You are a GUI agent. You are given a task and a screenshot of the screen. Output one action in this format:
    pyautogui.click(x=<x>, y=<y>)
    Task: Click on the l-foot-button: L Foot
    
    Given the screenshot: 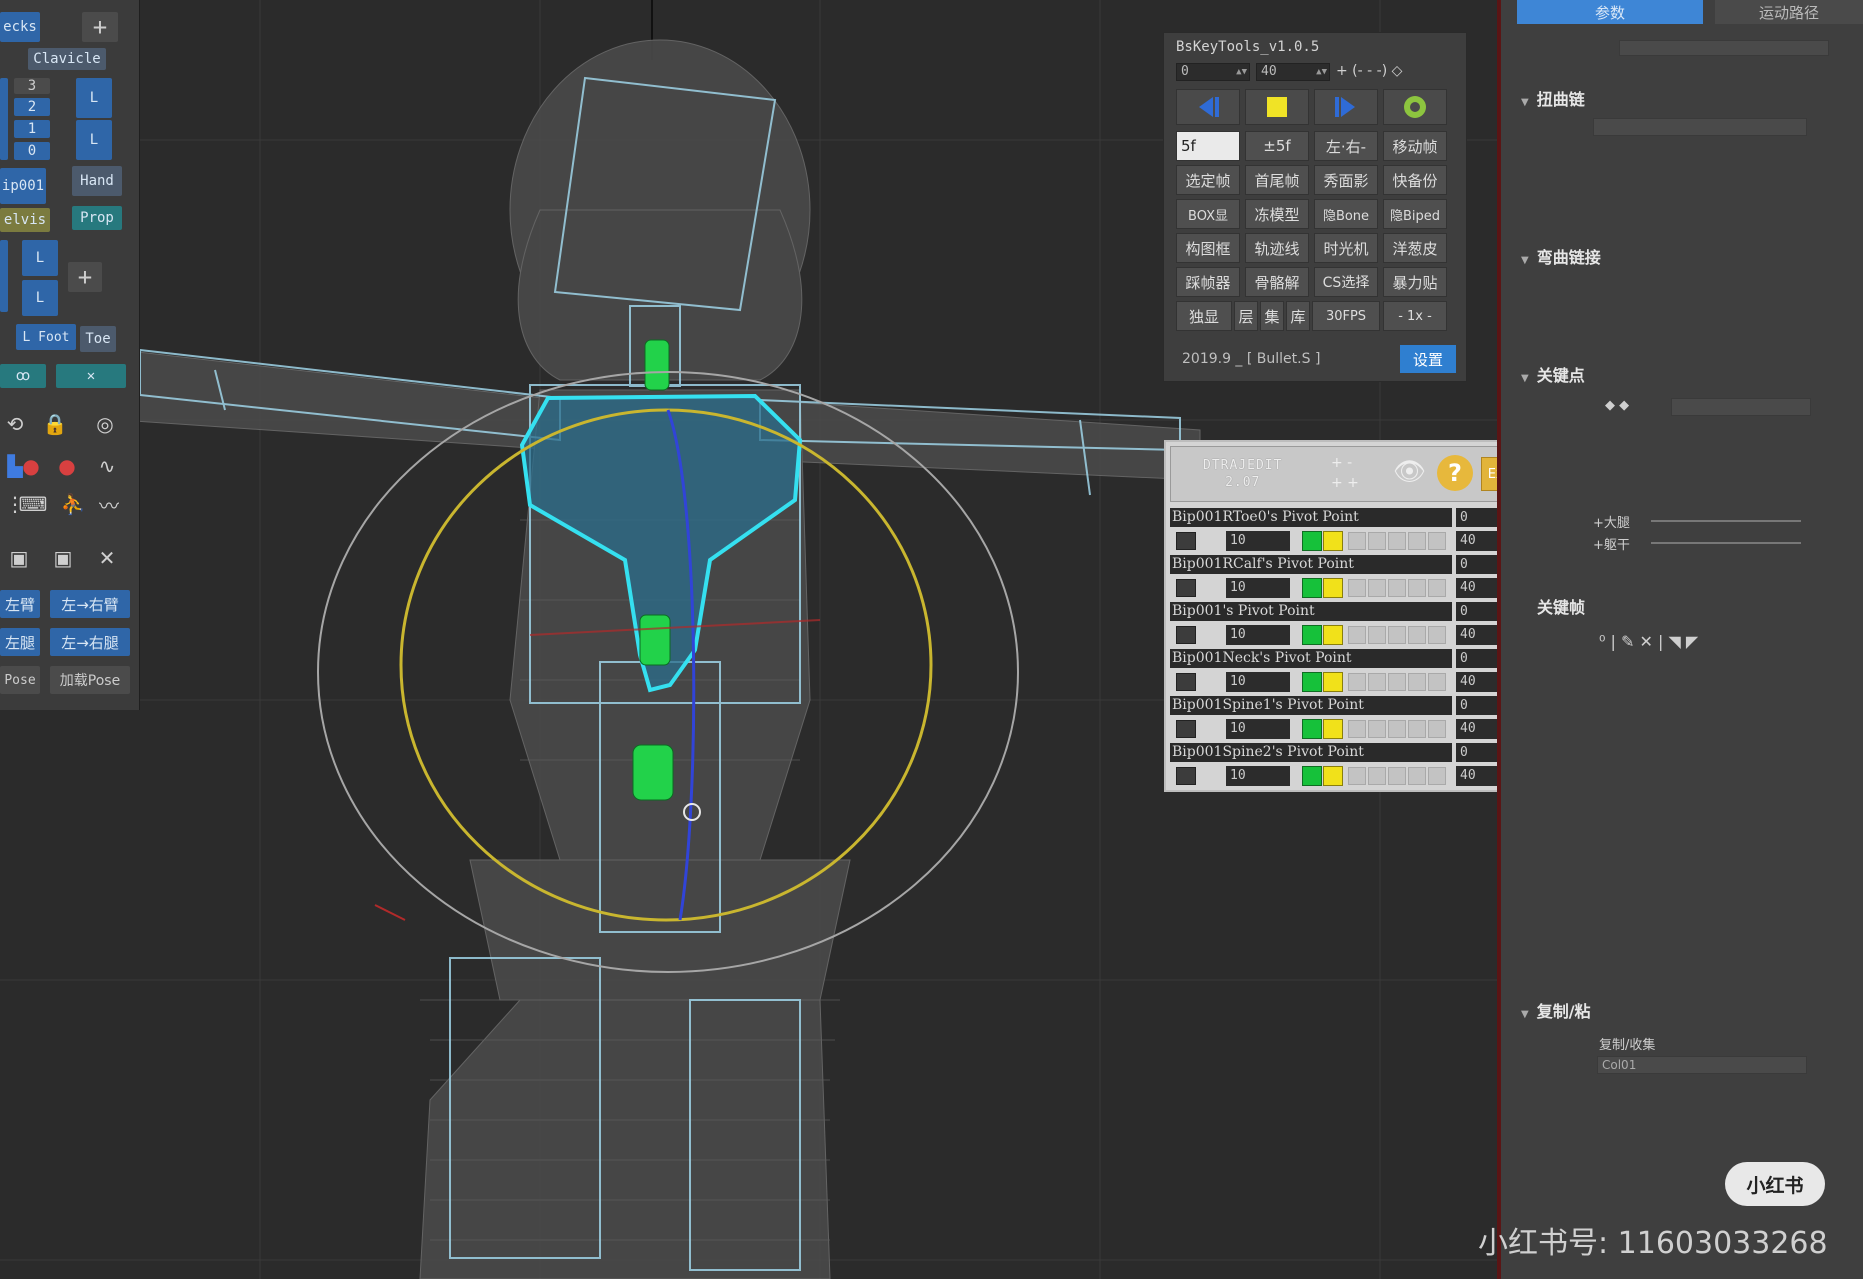 What is the action you would take?
    pyautogui.click(x=46, y=337)
    